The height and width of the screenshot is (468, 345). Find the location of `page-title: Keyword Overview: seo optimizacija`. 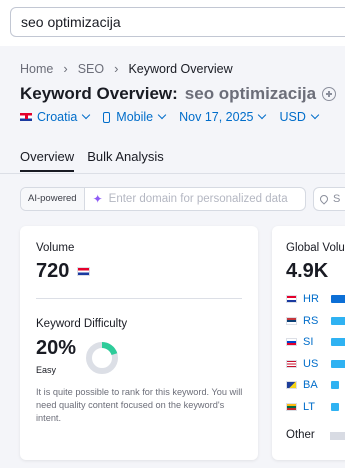

page-title: Keyword Overview: seo optimizacija is located at coordinates (178, 94).